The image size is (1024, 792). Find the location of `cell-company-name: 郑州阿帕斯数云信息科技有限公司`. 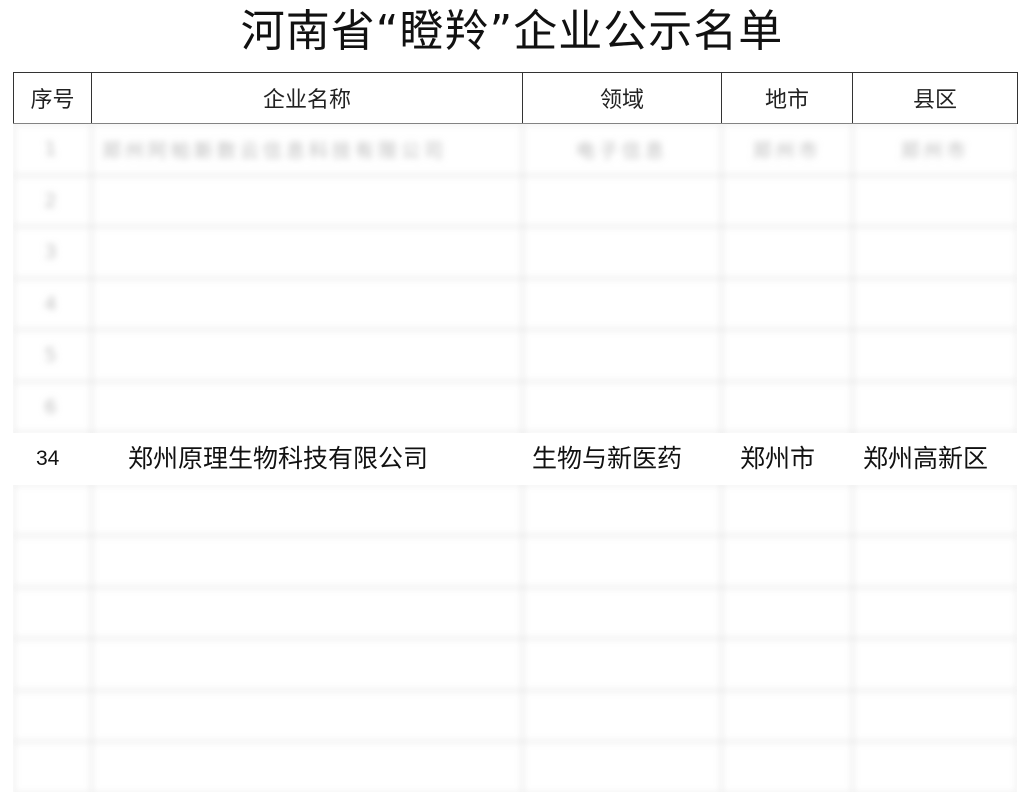

cell-company-name: 郑州阿帕斯数云信息科技有限公司 is located at coordinates (307, 149).